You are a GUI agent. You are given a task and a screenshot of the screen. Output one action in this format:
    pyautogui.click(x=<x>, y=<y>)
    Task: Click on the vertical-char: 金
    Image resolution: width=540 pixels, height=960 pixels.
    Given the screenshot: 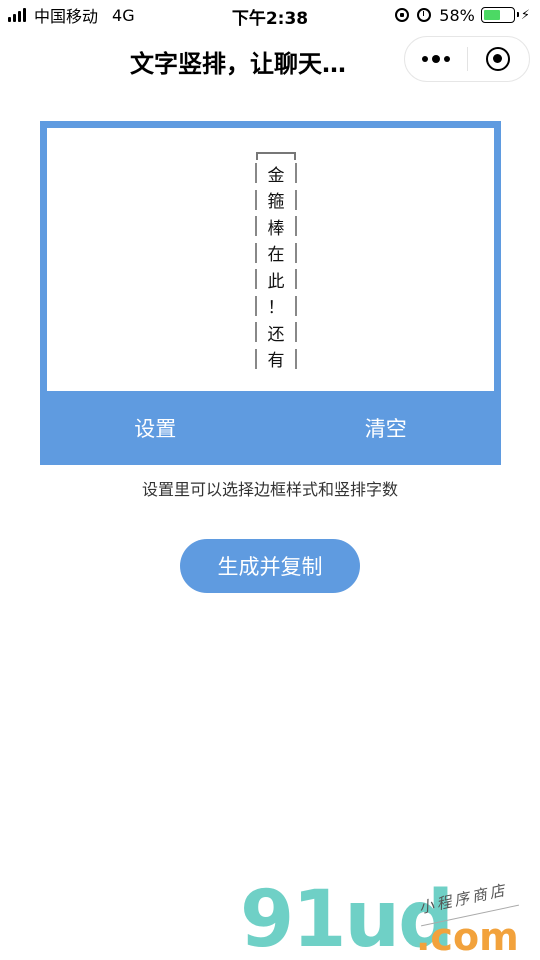 What is the action you would take?
    pyautogui.click(x=276, y=175)
    